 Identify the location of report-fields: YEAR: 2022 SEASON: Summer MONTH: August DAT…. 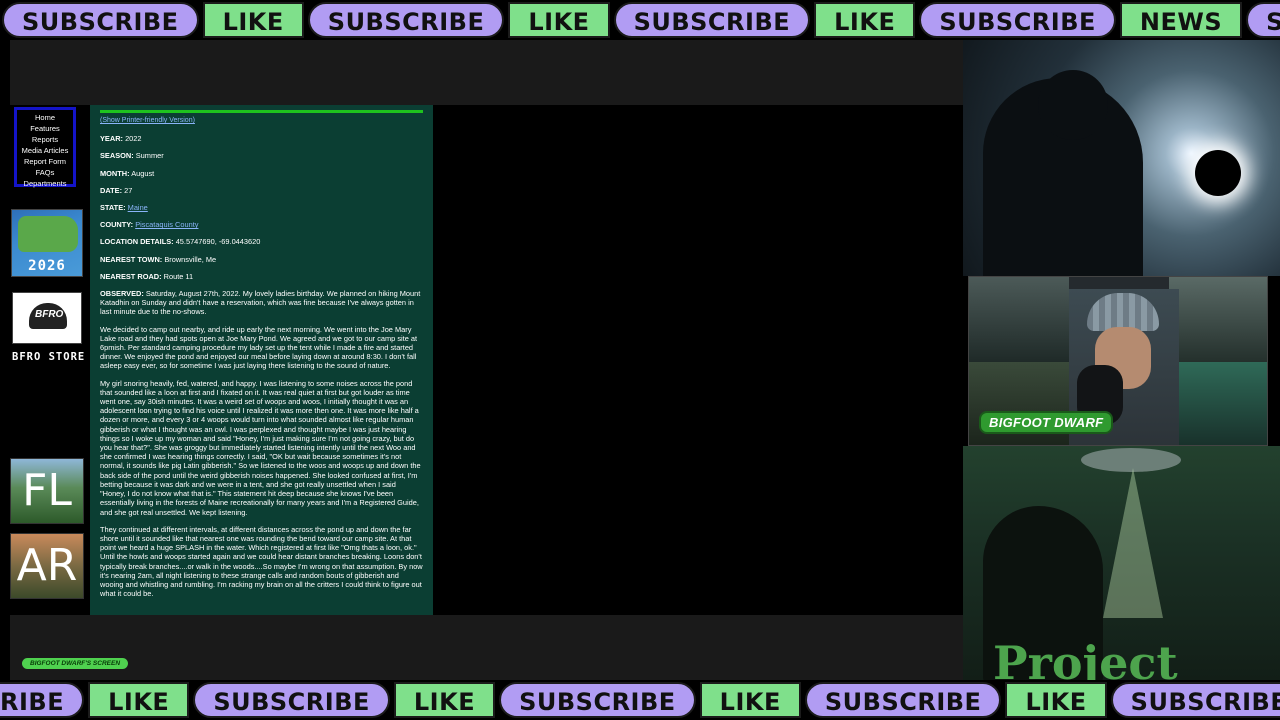
(261, 207).